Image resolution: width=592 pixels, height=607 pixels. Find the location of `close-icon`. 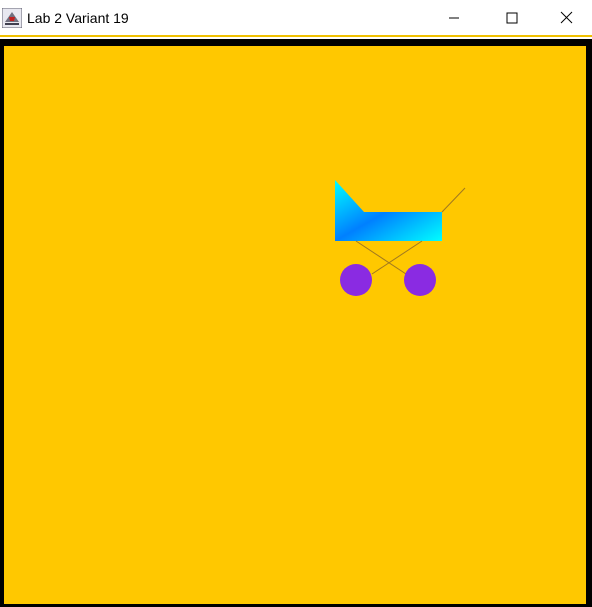

close-icon is located at coordinates (566, 17).